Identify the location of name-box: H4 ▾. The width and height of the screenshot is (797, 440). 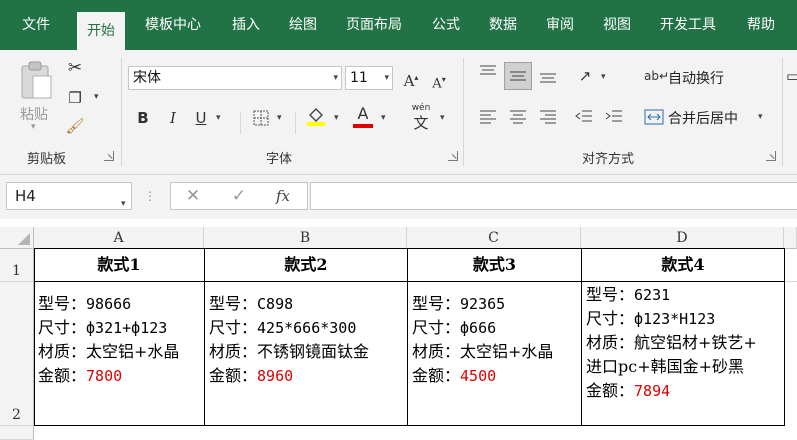
(69, 196).